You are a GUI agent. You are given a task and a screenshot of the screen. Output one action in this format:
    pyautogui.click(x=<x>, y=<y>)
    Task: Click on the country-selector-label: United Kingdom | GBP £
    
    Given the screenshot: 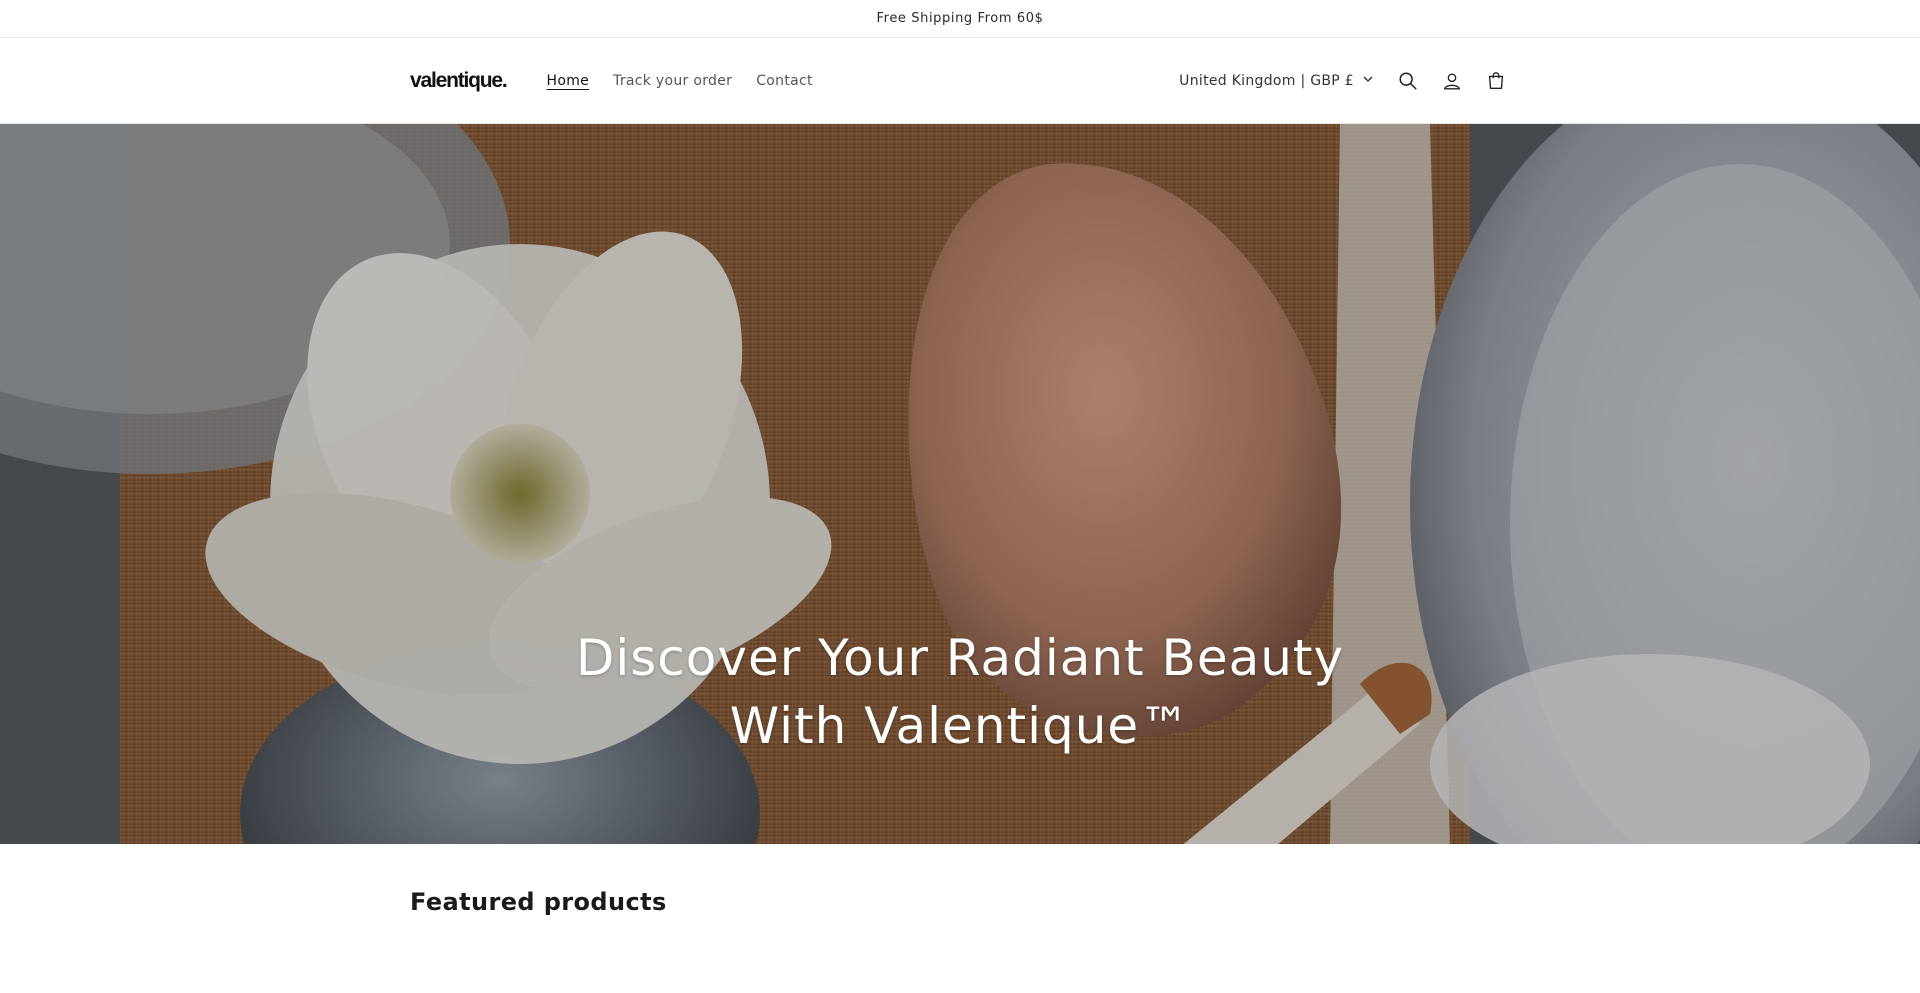 What is the action you would take?
    pyautogui.click(x=1266, y=80)
    